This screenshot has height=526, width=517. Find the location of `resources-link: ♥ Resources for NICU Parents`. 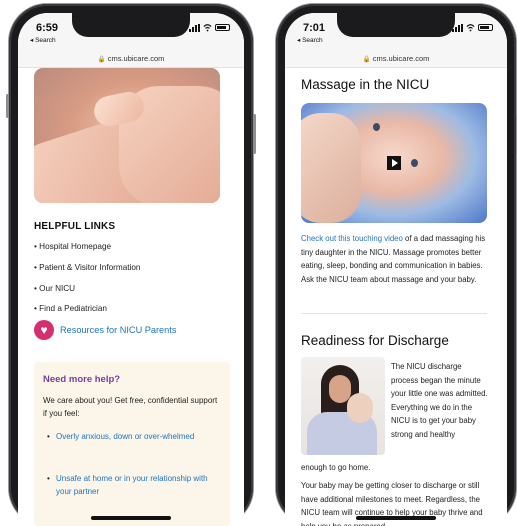

resources-link: ♥ Resources for NICU Parents is located at coordinates (105, 330).